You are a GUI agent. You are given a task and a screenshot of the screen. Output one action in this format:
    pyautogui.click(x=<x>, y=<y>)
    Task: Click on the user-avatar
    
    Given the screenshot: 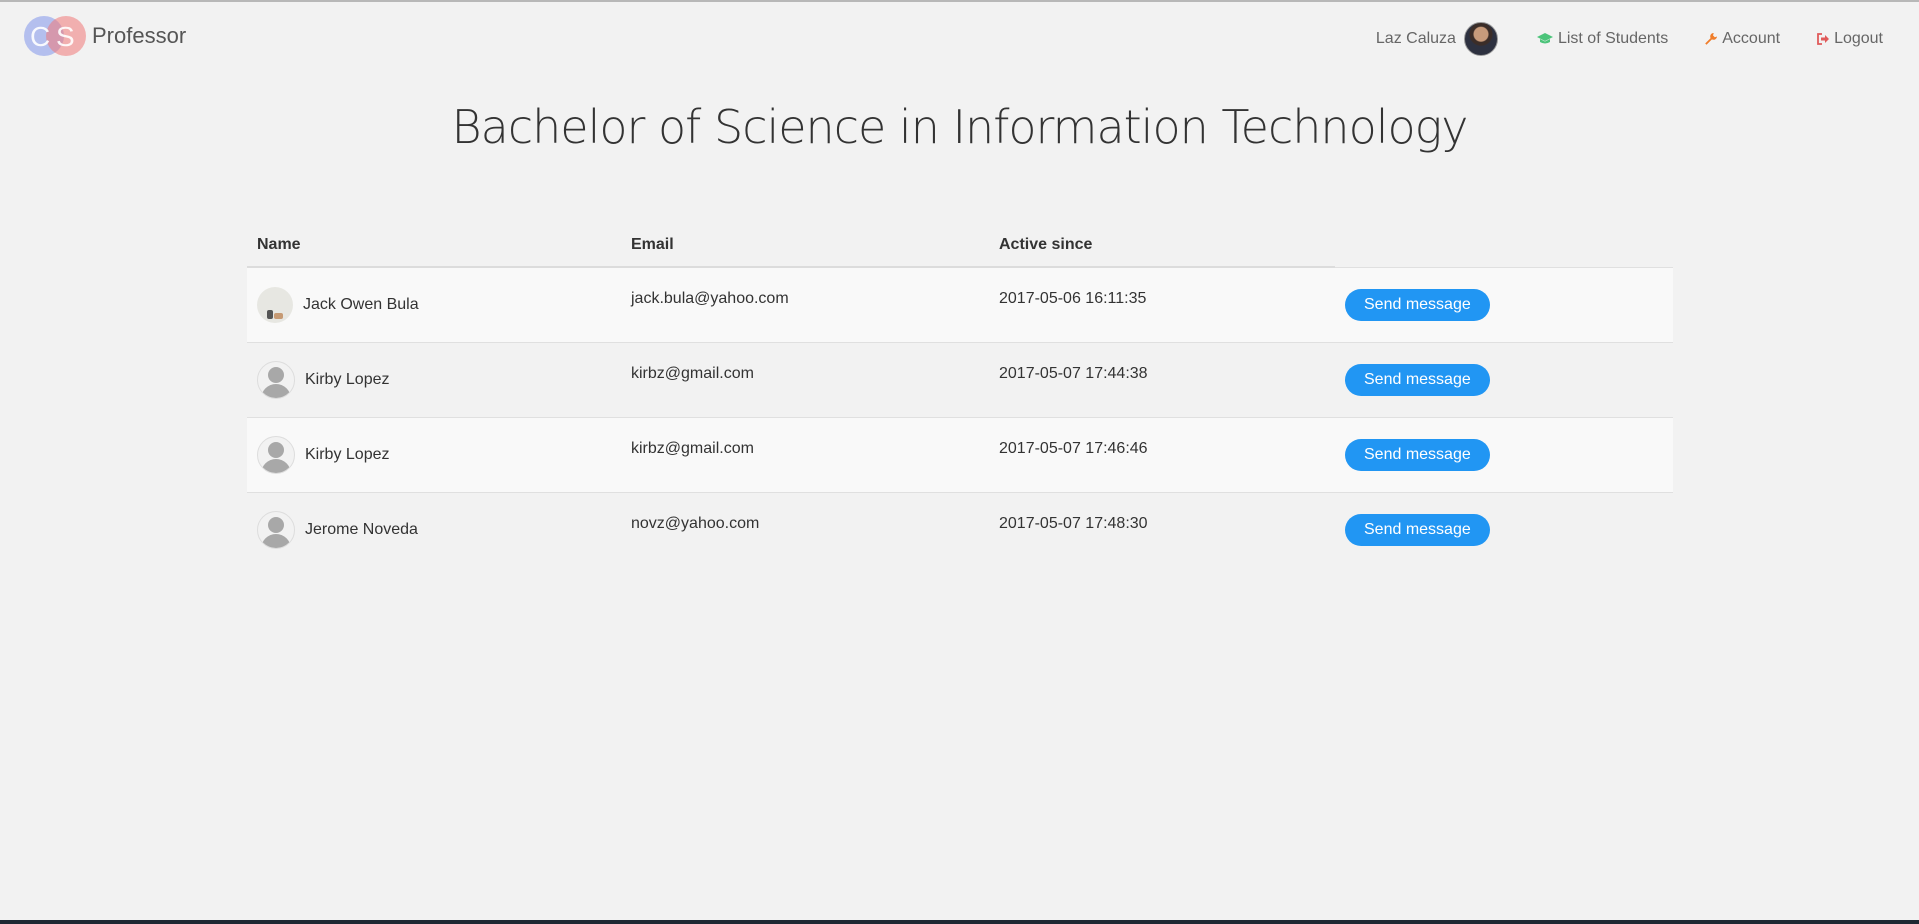 What is the action you would take?
    pyautogui.click(x=1480, y=39)
    